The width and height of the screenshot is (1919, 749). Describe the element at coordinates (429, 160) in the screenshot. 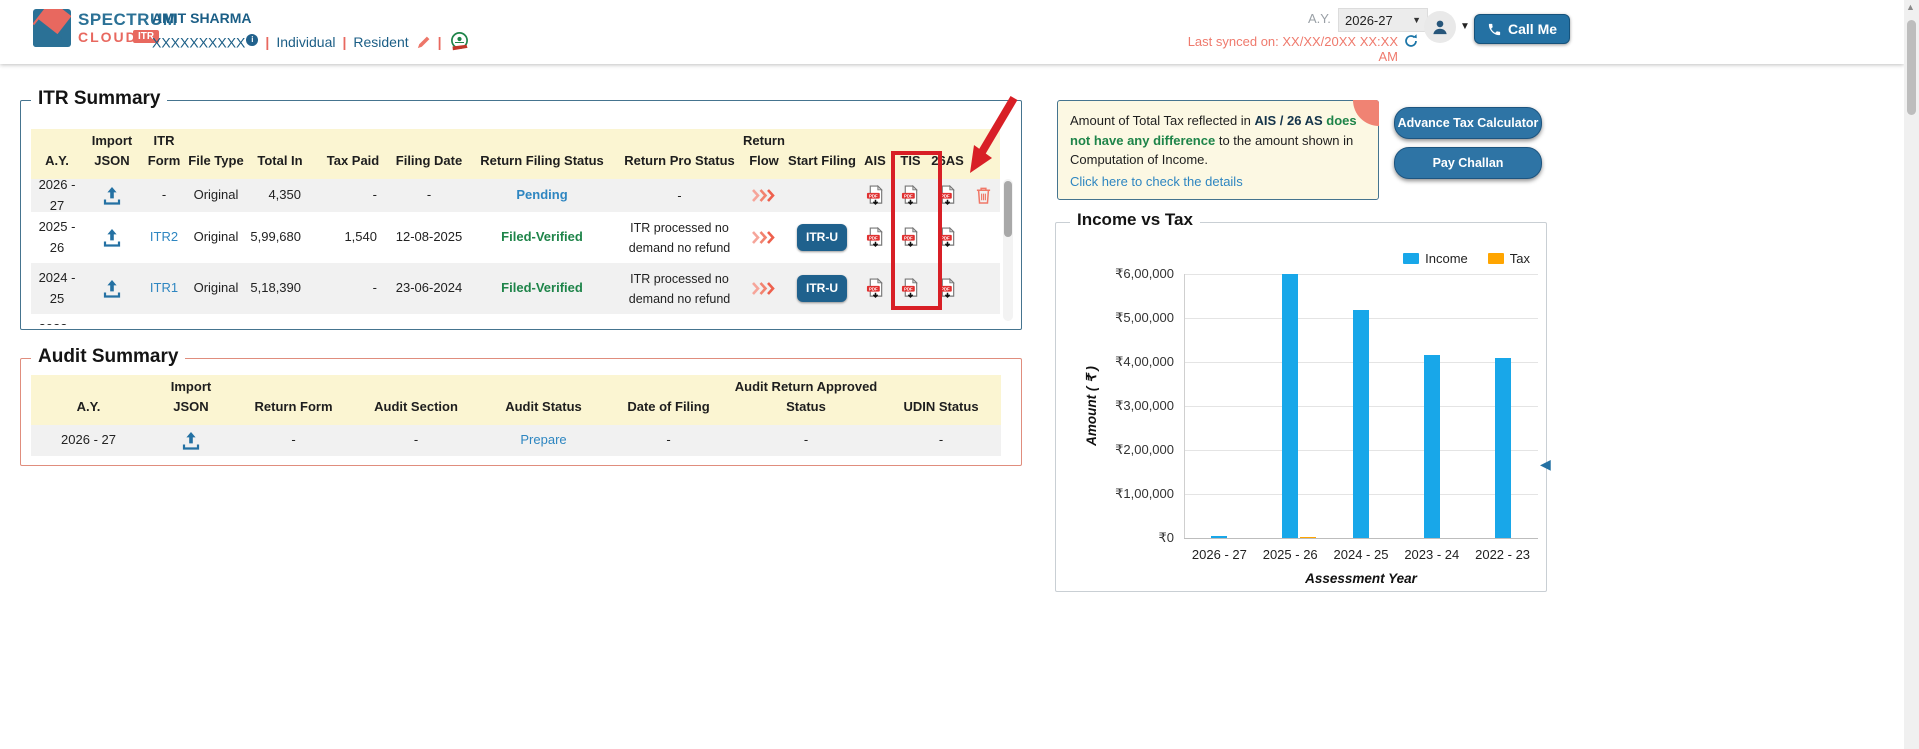

I see `column-header: Filing Date` at that location.